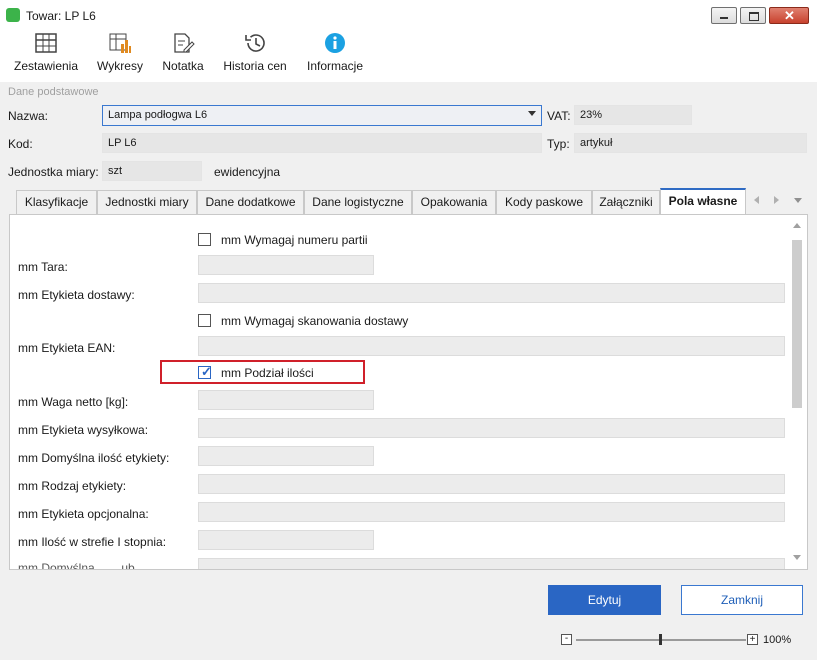 Image resolution: width=817 pixels, height=660 pixels. I want to click on code-label: Kod:, so click(20, 144).